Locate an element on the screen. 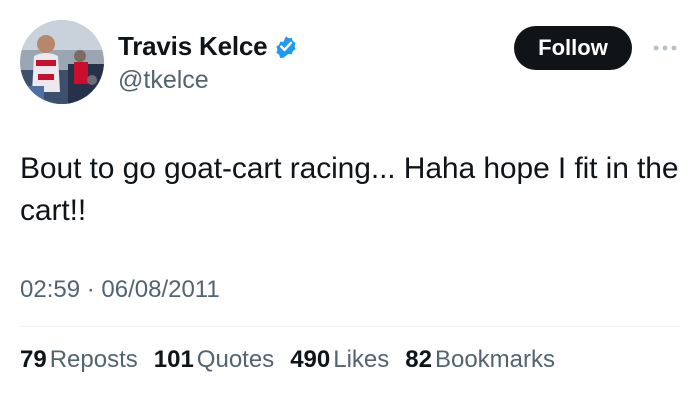 This screenshot has width=700, height=401. stat-quotes: 101 Quotes is located at coordinates (214, 360).